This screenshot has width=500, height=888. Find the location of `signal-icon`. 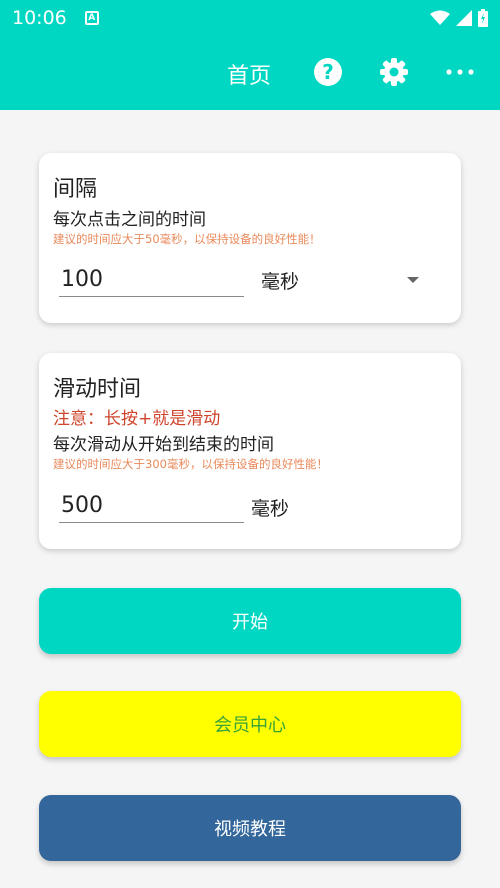

signal-icon is located at coordinates (464, 18).